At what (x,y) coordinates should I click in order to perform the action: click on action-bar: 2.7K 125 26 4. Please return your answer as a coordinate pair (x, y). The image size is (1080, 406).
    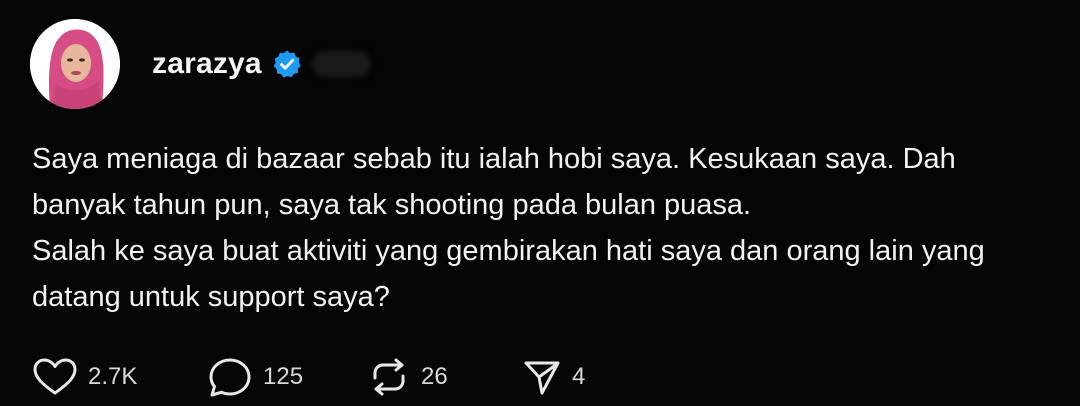
    Looking at the image, I should click on (308, 377).